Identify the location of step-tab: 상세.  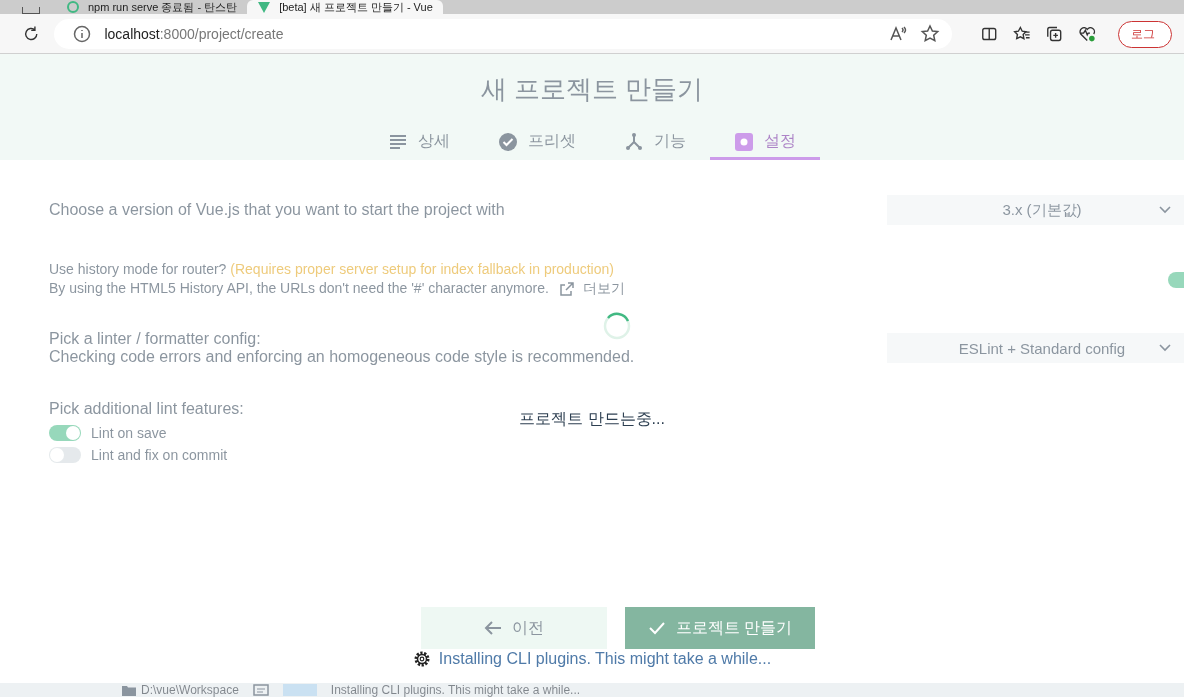
(419, 143).